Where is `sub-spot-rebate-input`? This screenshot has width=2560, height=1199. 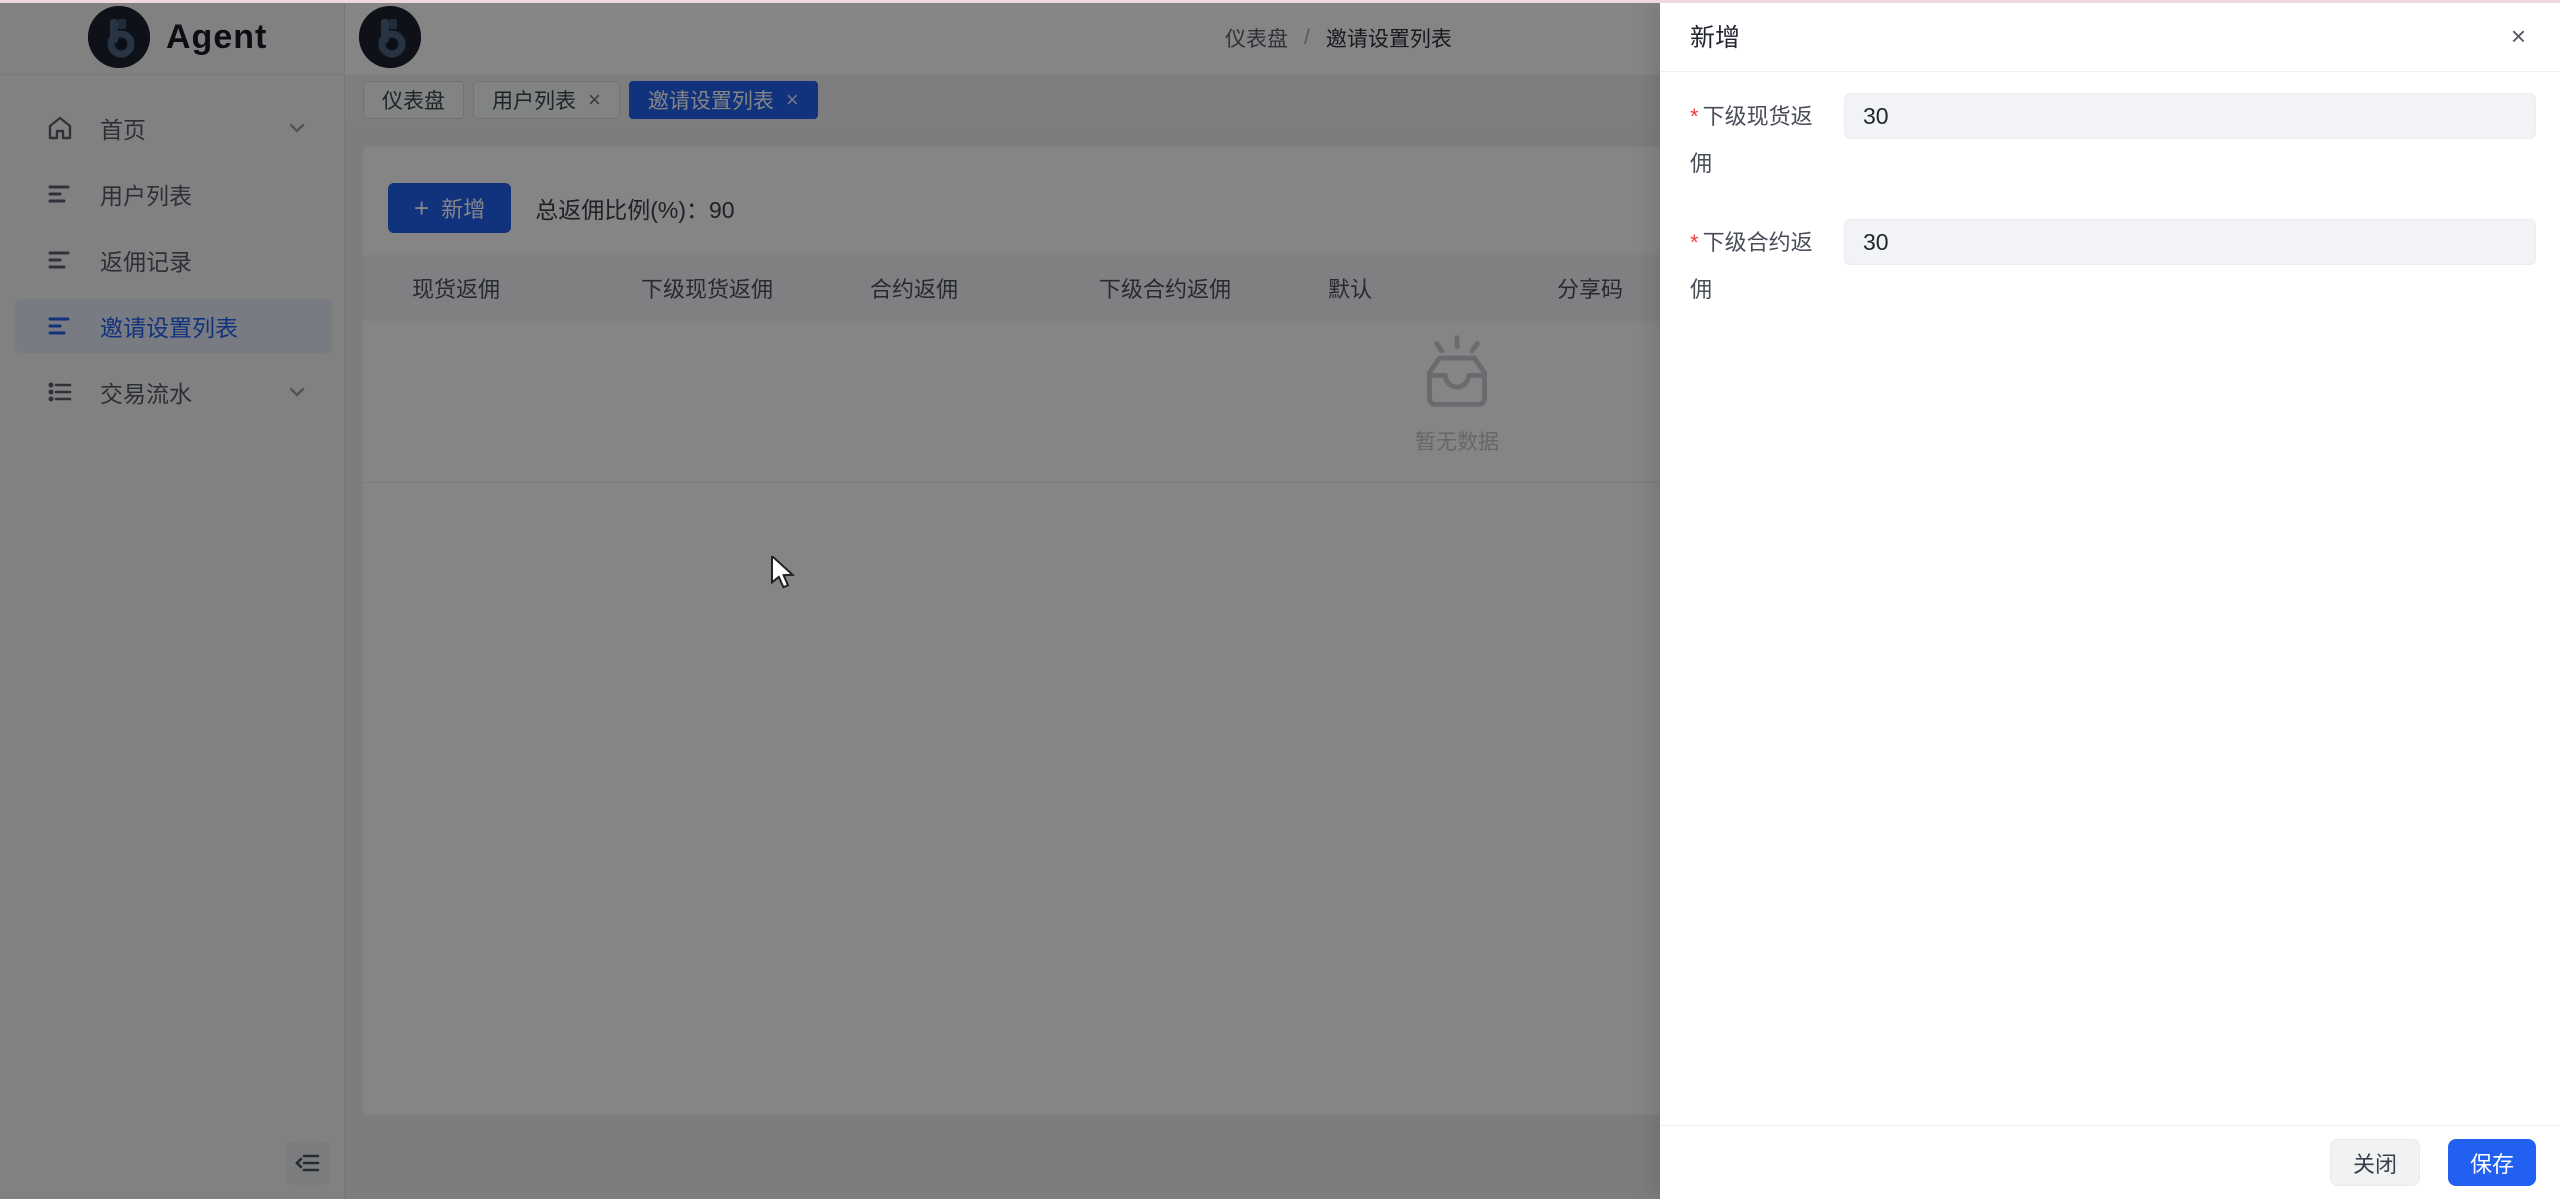 sub-spot-rebate-input is located at coordinates (2190, 116).